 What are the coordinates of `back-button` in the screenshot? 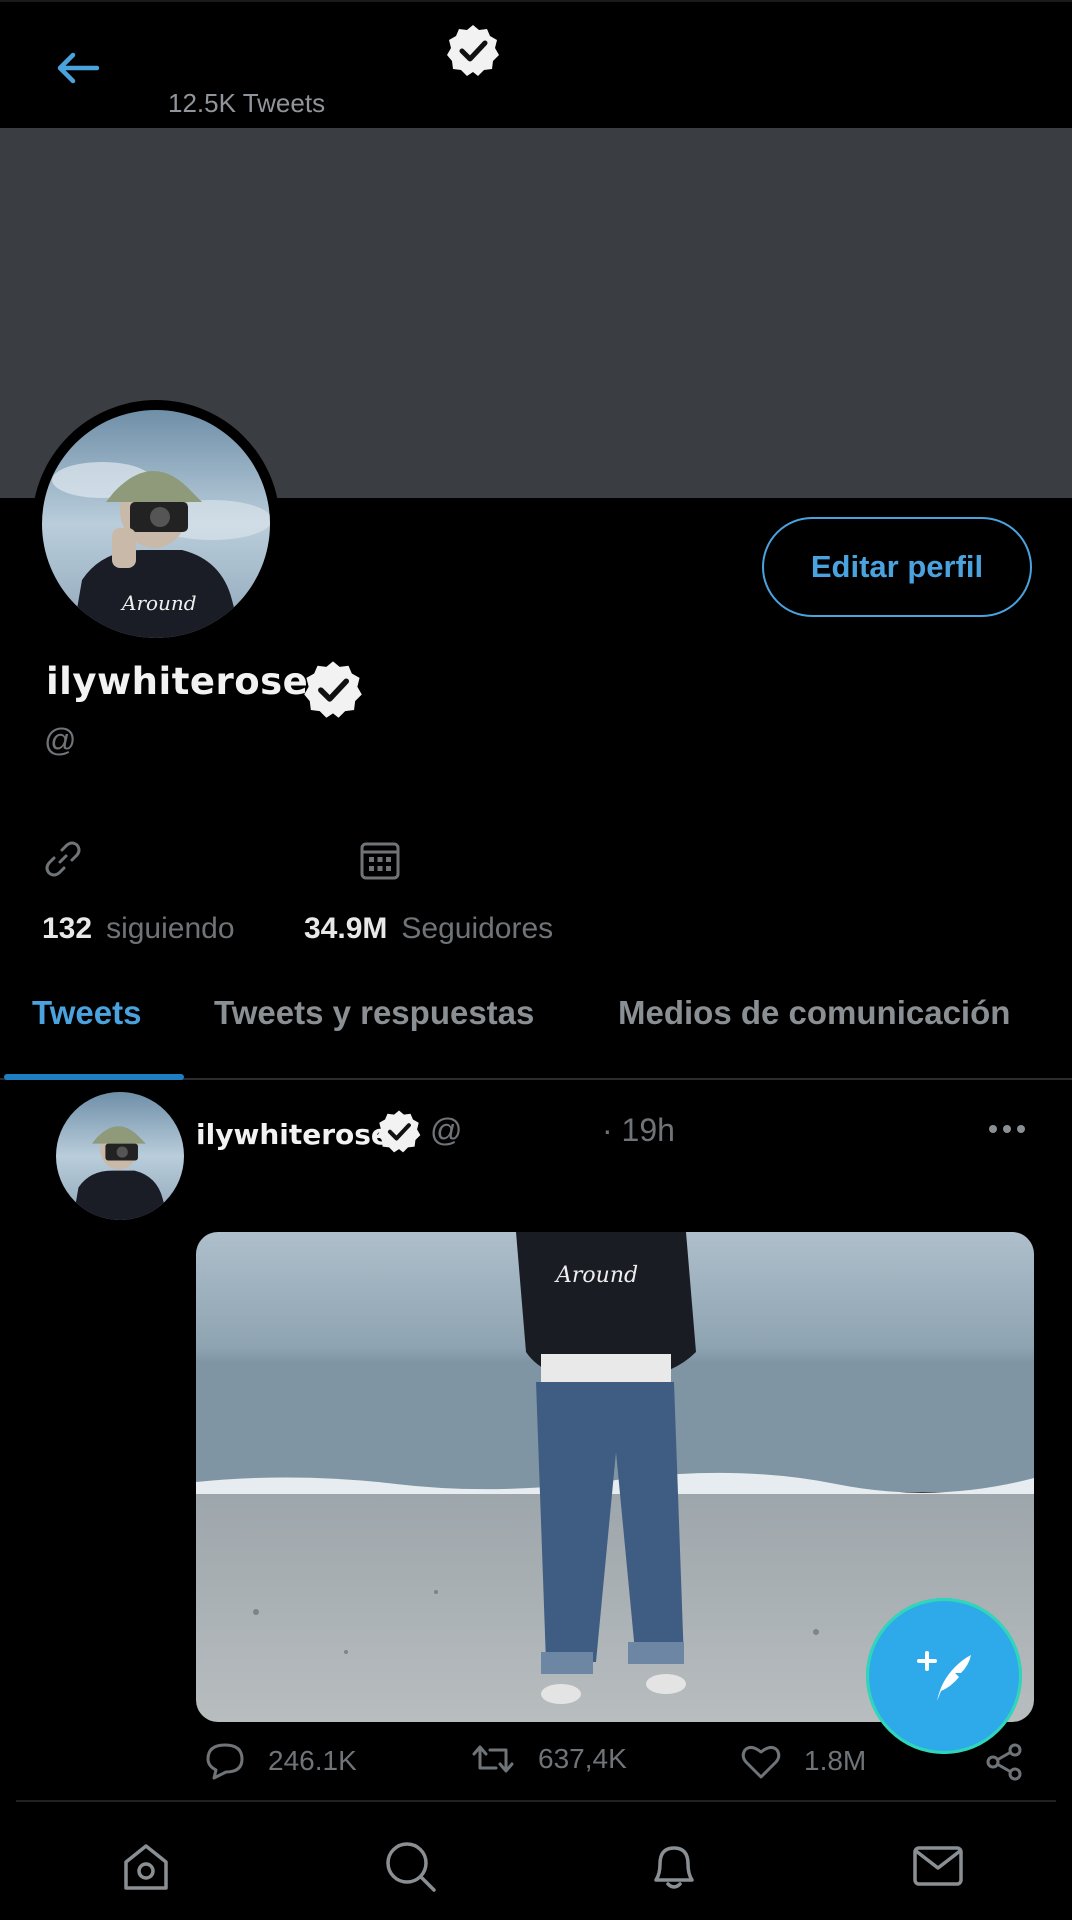 It's located at (77, 68).